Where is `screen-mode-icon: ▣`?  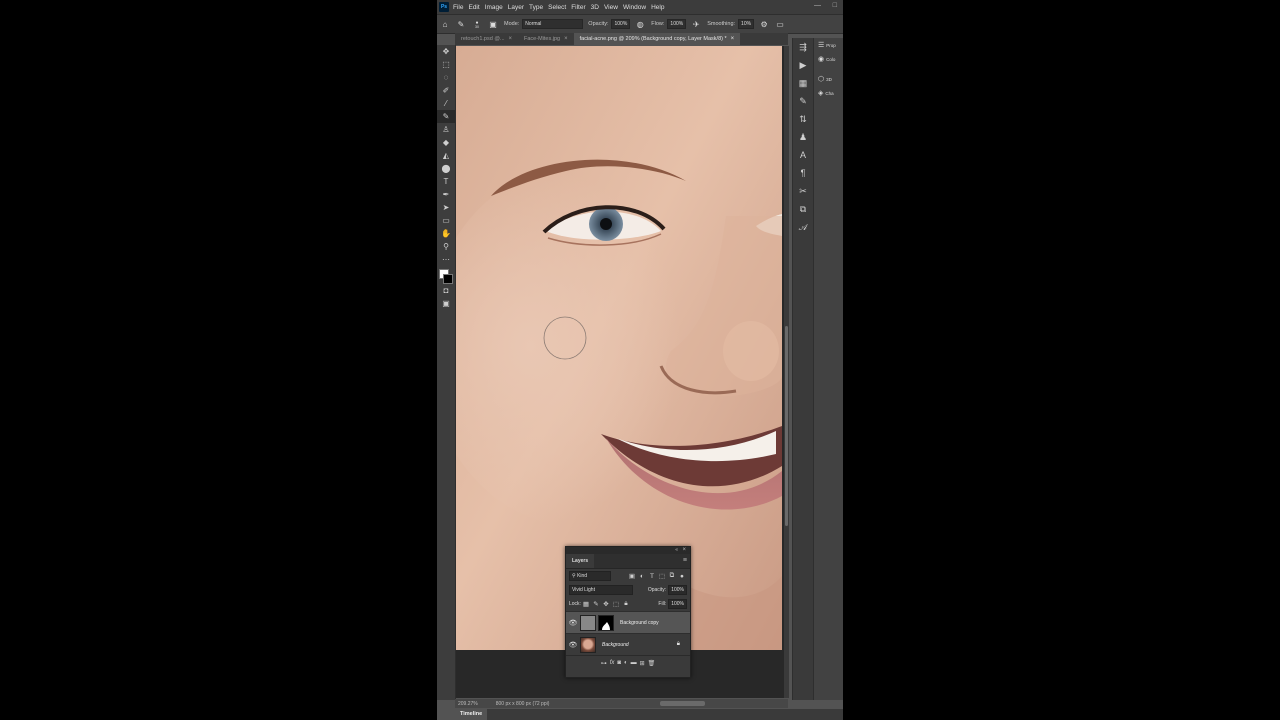 screen-mode-icon: ▣ is located at coordinates (446, 303).